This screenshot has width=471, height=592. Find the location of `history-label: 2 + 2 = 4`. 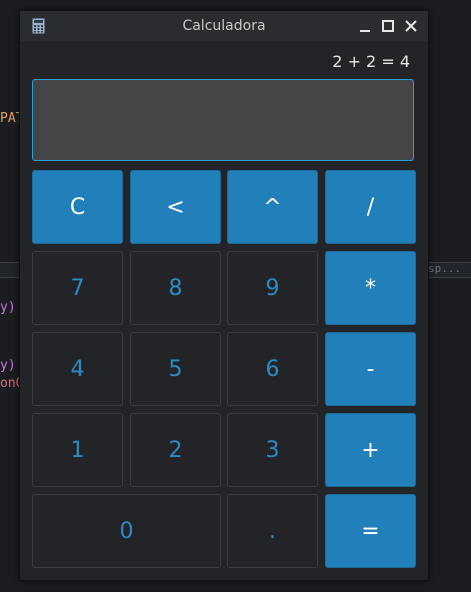

history-label: 2 + 2 = 4 is located at coordinates (371, 61).